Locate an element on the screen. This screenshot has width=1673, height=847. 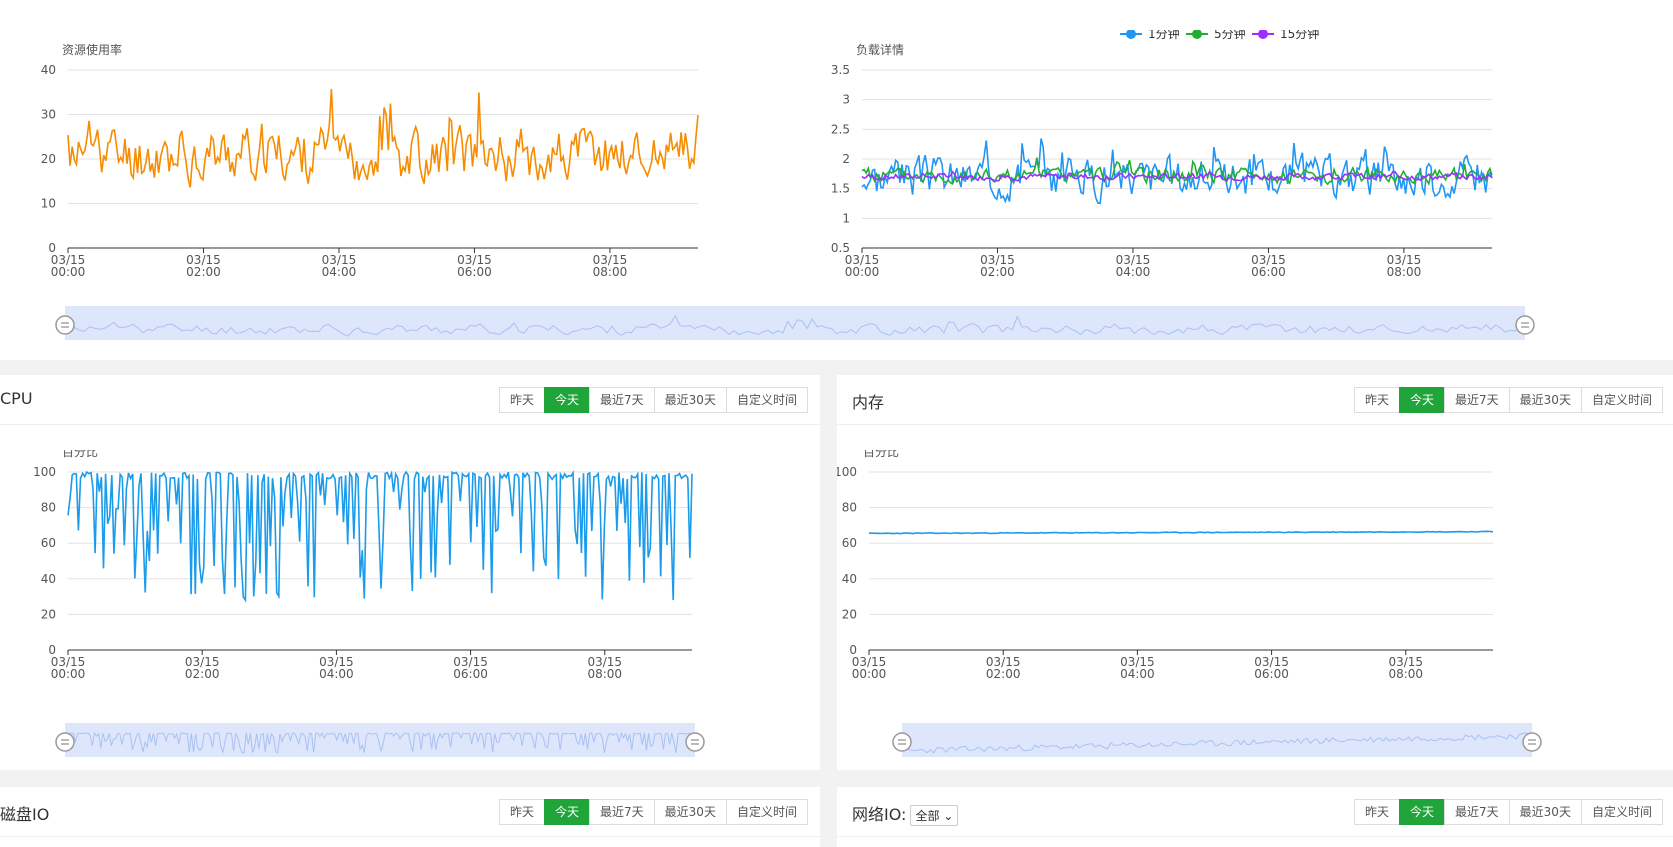
resource-y-tick: 10 is located at coordinates (48, 204).